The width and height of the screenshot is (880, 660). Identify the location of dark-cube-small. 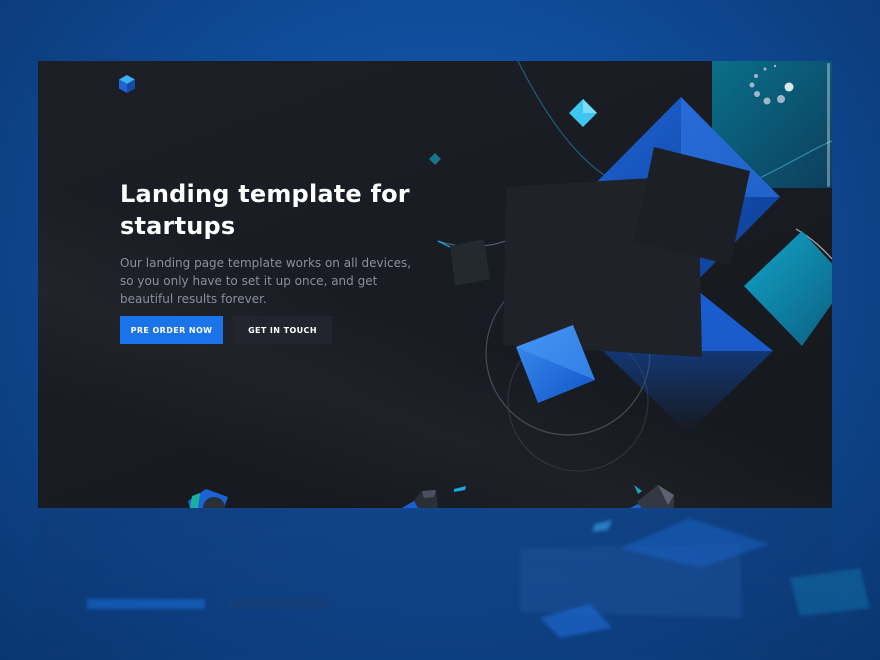
(470, 262).